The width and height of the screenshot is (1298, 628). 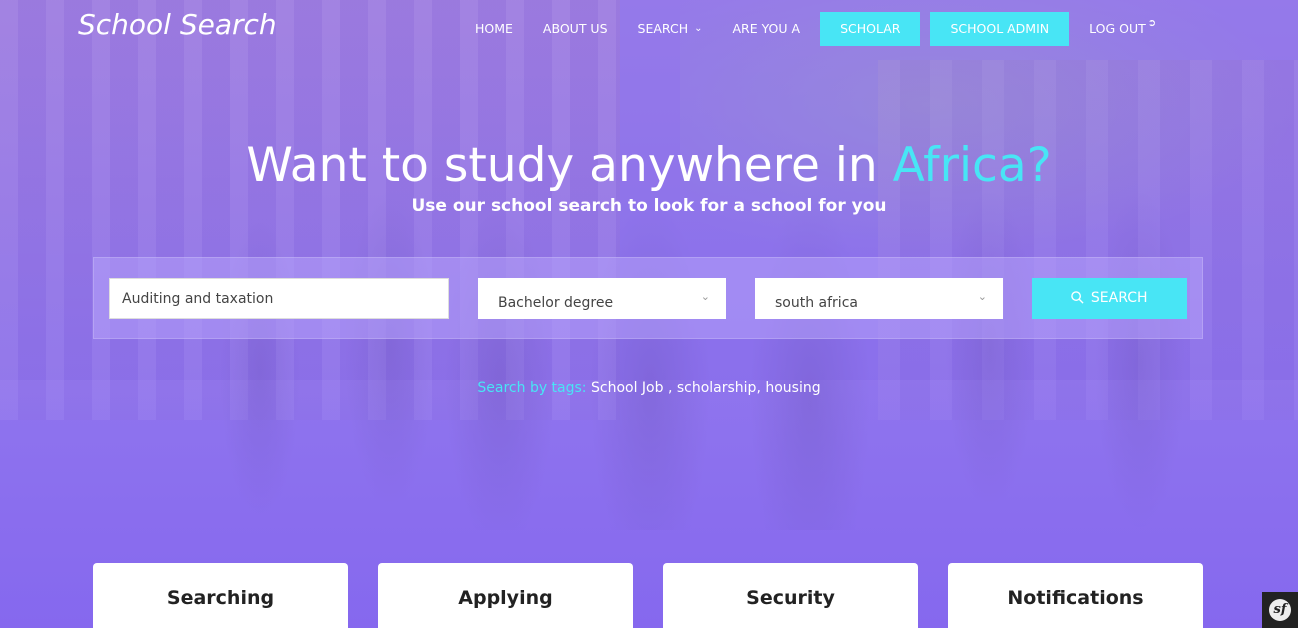 I want to click on debug-toolbar-toggle: sf, so click(x=1280, y=610).